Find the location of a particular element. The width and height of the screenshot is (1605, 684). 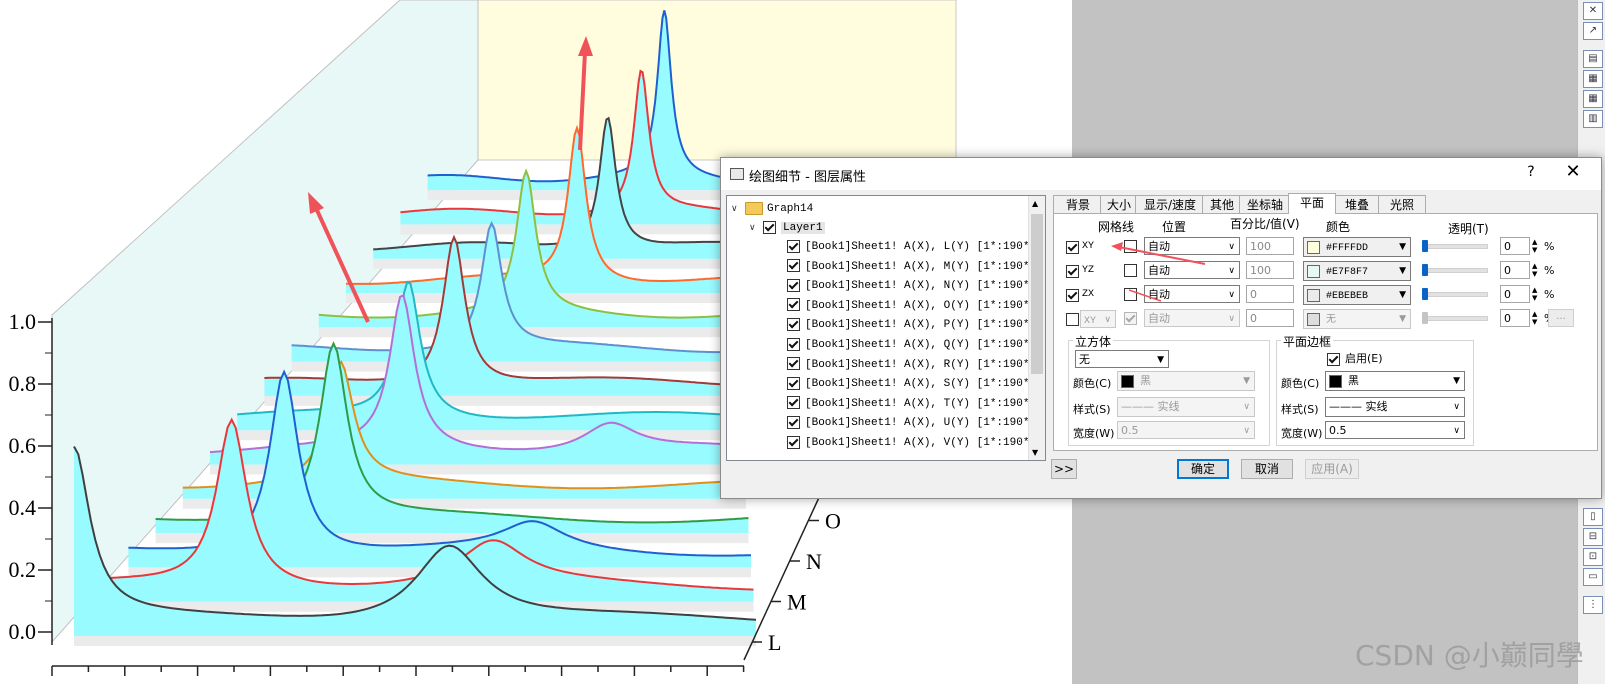

dialog-titlebar: 绘图细节 - 图层属性 ? ✕ is located at coordinates (1161, 174).